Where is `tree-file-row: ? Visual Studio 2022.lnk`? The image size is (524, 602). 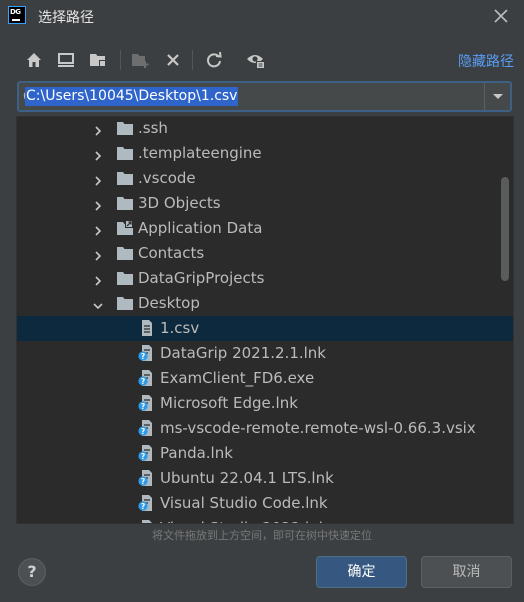 tree-file-row: ? Visual Studio 2022.lnk is located at coordinates (265, 519).